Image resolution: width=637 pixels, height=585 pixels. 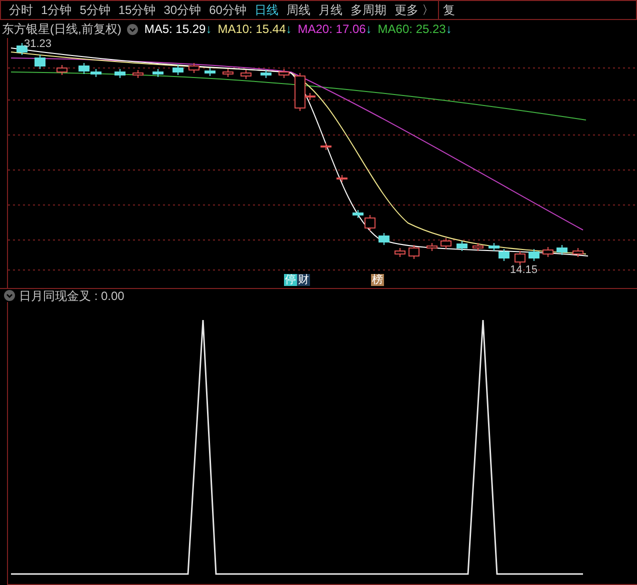 What do you see at coordinates (368, 10) in the screenshot?
I see `period-tab: 多周期` at bounding box center [368, 10].